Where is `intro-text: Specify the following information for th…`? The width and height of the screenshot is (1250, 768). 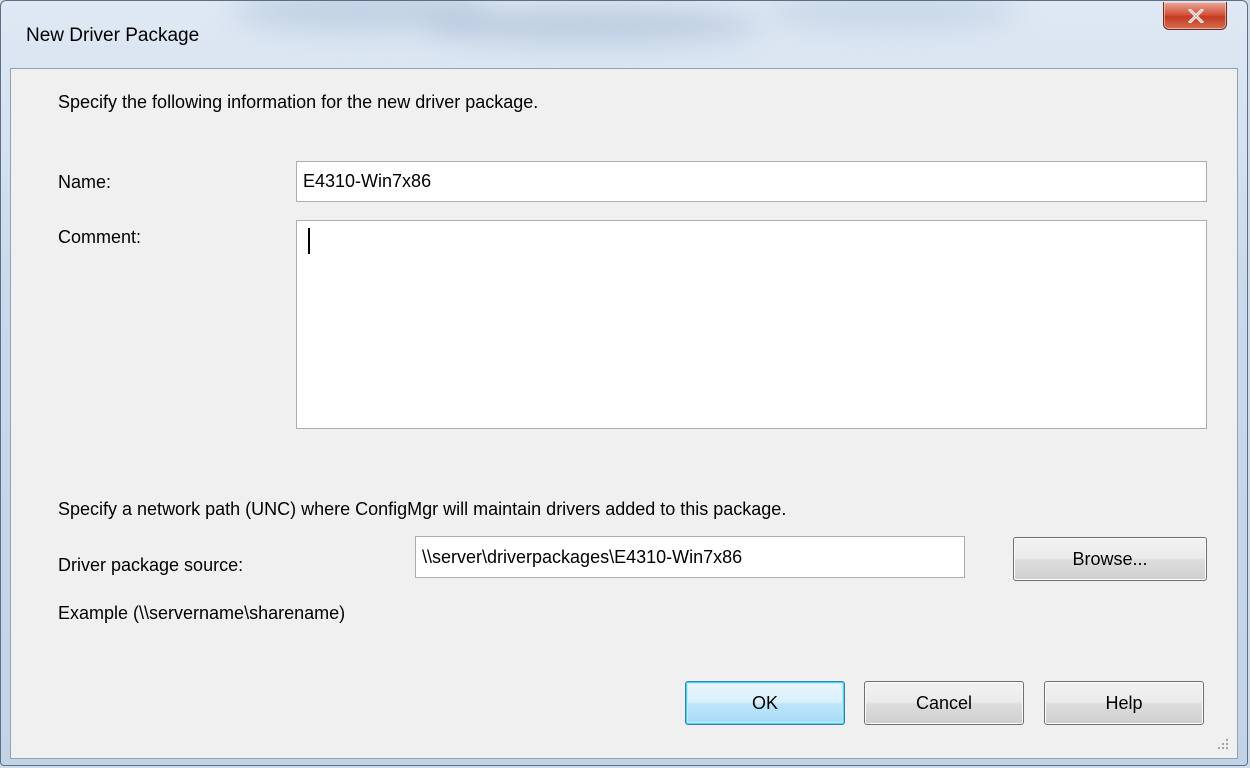
intro-text: Specify the following information for th… is located at coordinates (298, 102).